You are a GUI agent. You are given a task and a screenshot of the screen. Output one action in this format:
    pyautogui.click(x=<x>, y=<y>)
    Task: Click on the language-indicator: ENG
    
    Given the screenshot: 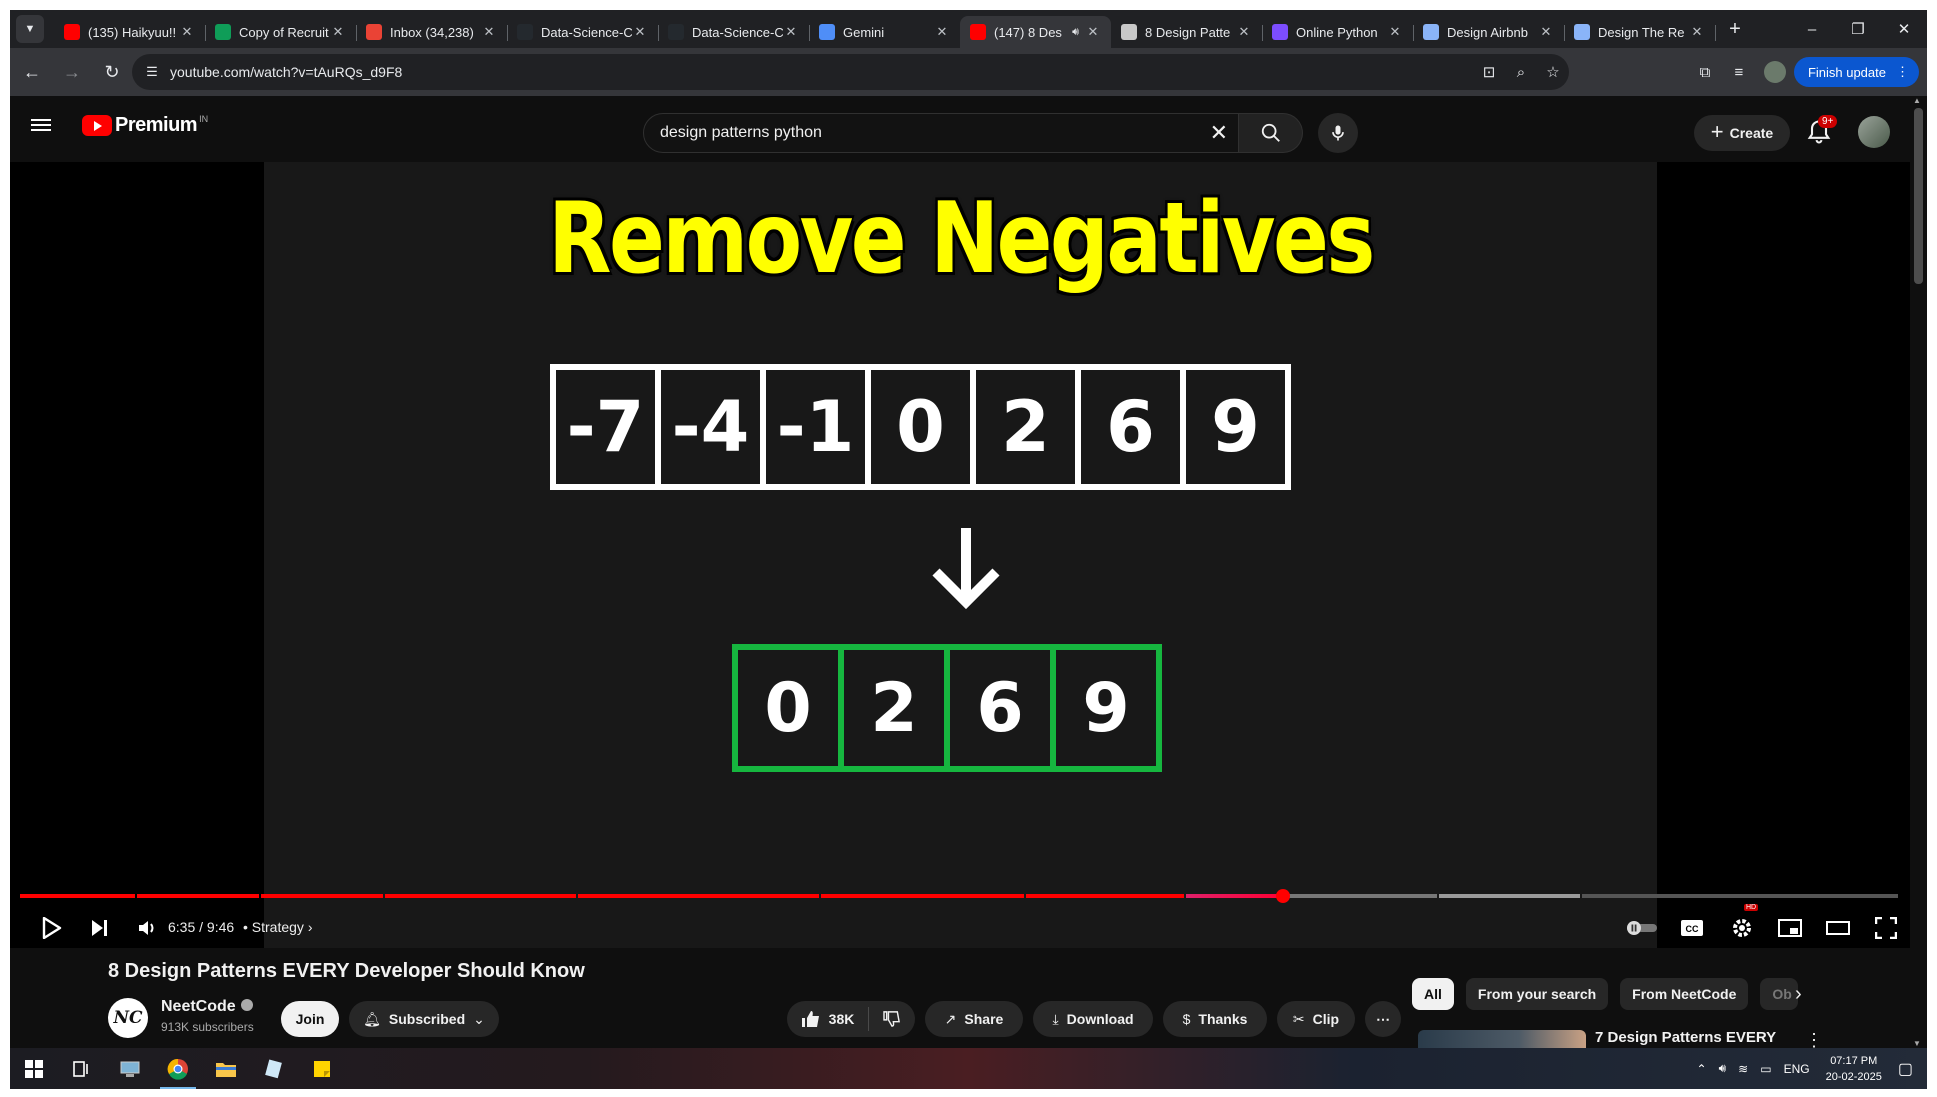 What is the action you would take?
    pyautogui.click(x=1797, y=1069)
    